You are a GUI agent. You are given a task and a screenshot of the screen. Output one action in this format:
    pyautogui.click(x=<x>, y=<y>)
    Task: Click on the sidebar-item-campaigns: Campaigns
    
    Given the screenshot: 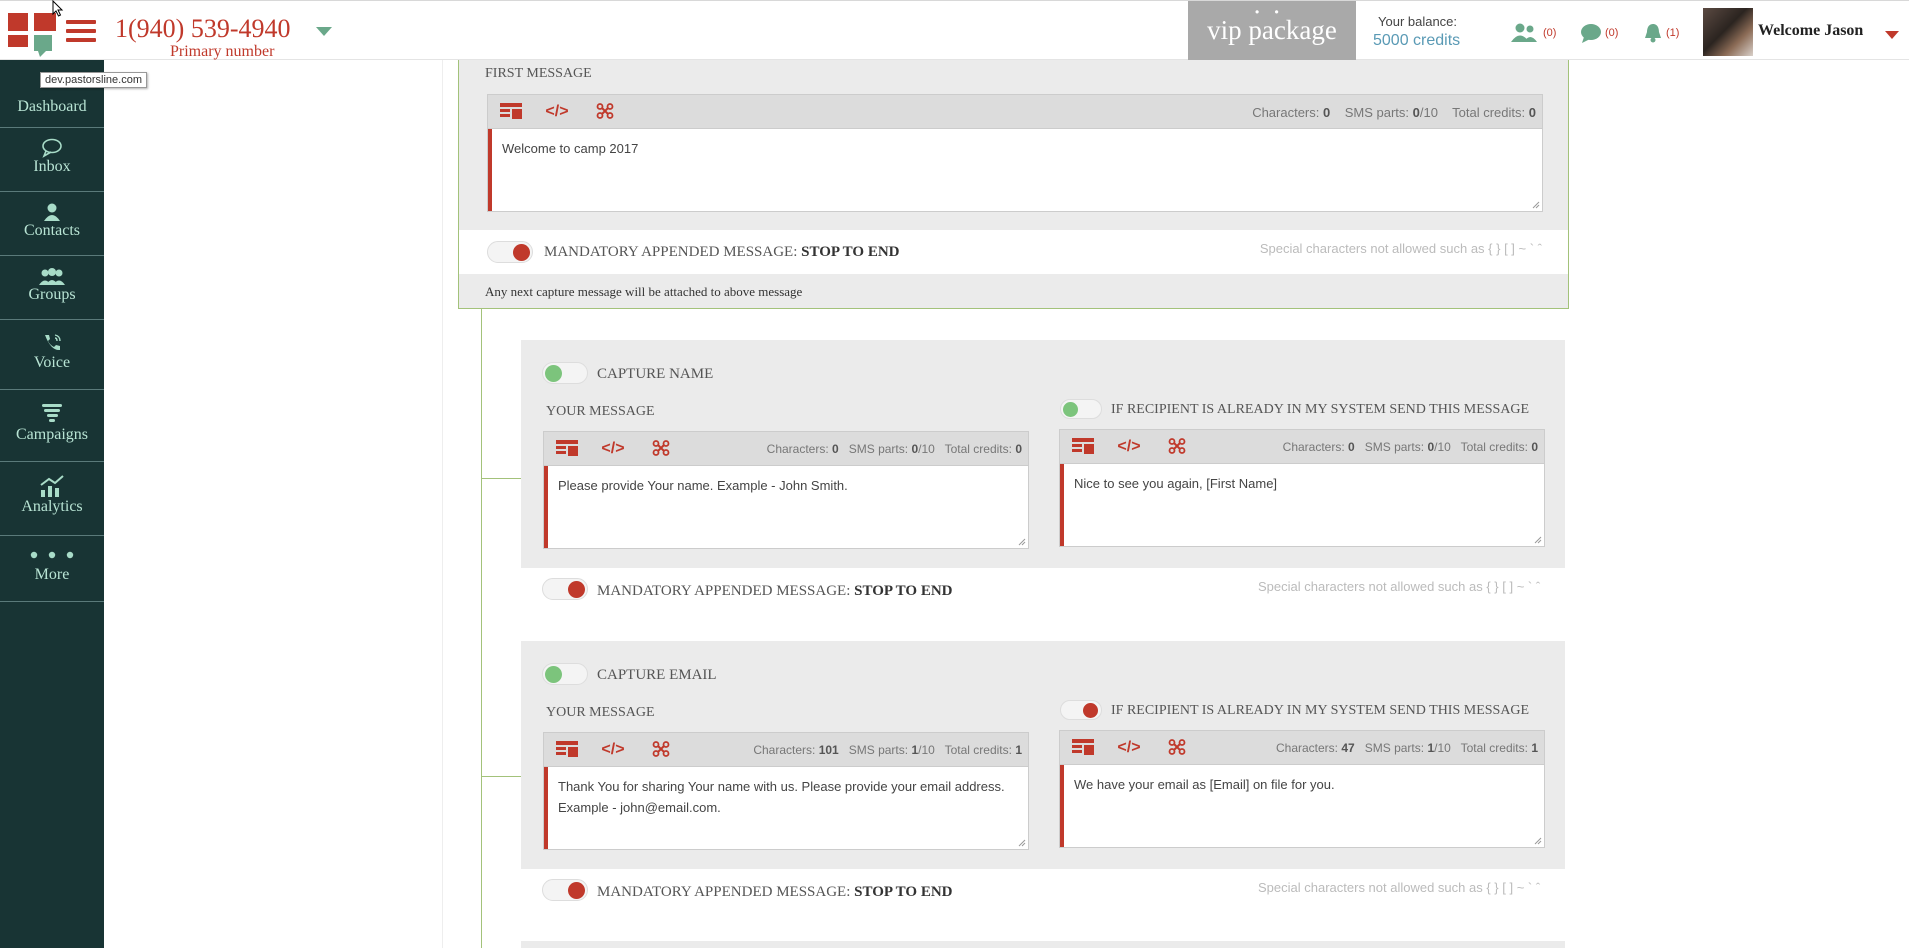 What is the action you would take?
    pyautogui.click(x=52, y=426)
    